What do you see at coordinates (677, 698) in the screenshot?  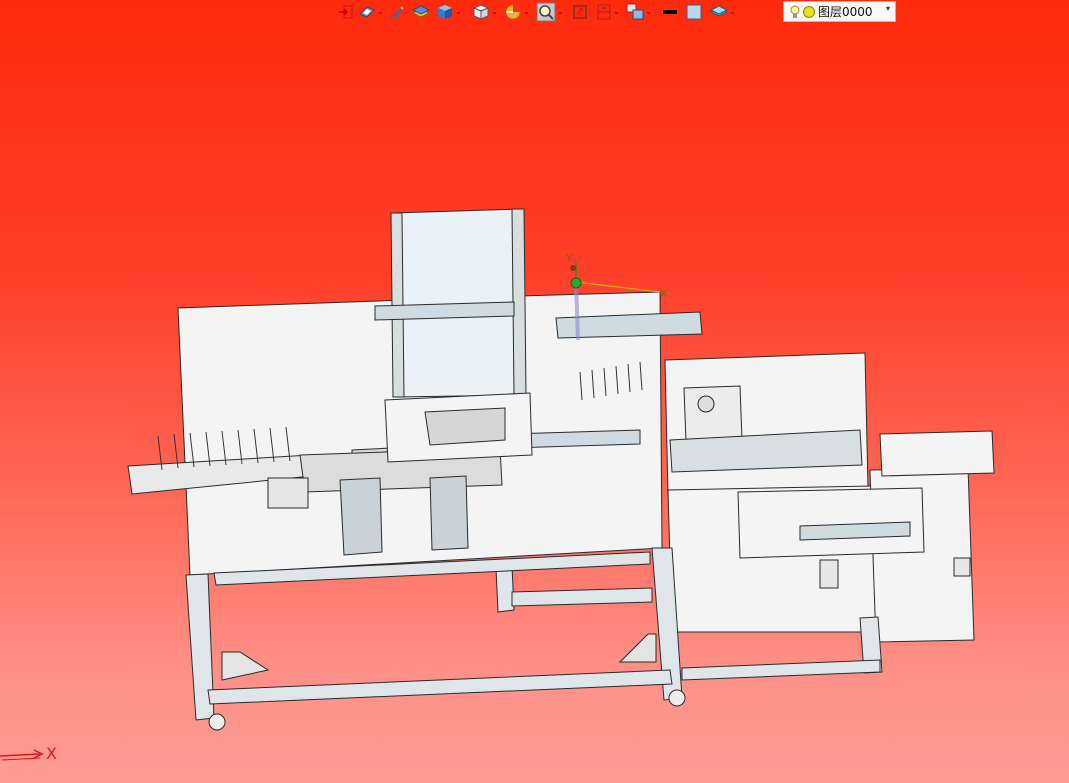 I see `caster-right` at bounding box center [677, 698].